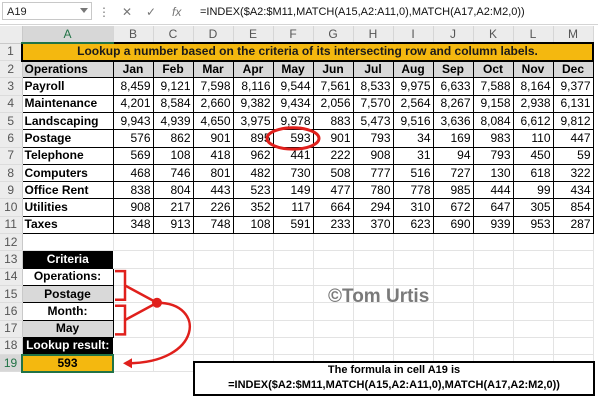 The width and height of the screenshot is (598, 400). What do you see at coordinates (293, 35) in the screenshot?
I see `column-header-f: F` at bounding box center [293, 35].